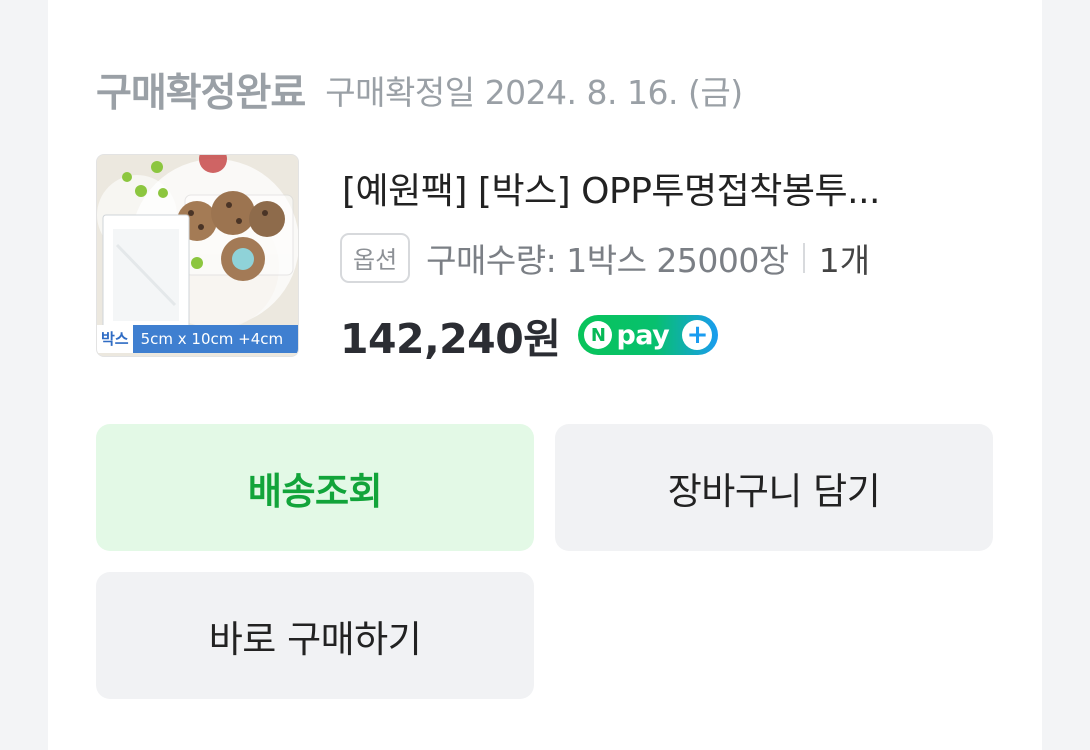  What do you see at coordinates (803, 258) in the screenshot?
I see `option-divider` at bounding box center [803, 258].